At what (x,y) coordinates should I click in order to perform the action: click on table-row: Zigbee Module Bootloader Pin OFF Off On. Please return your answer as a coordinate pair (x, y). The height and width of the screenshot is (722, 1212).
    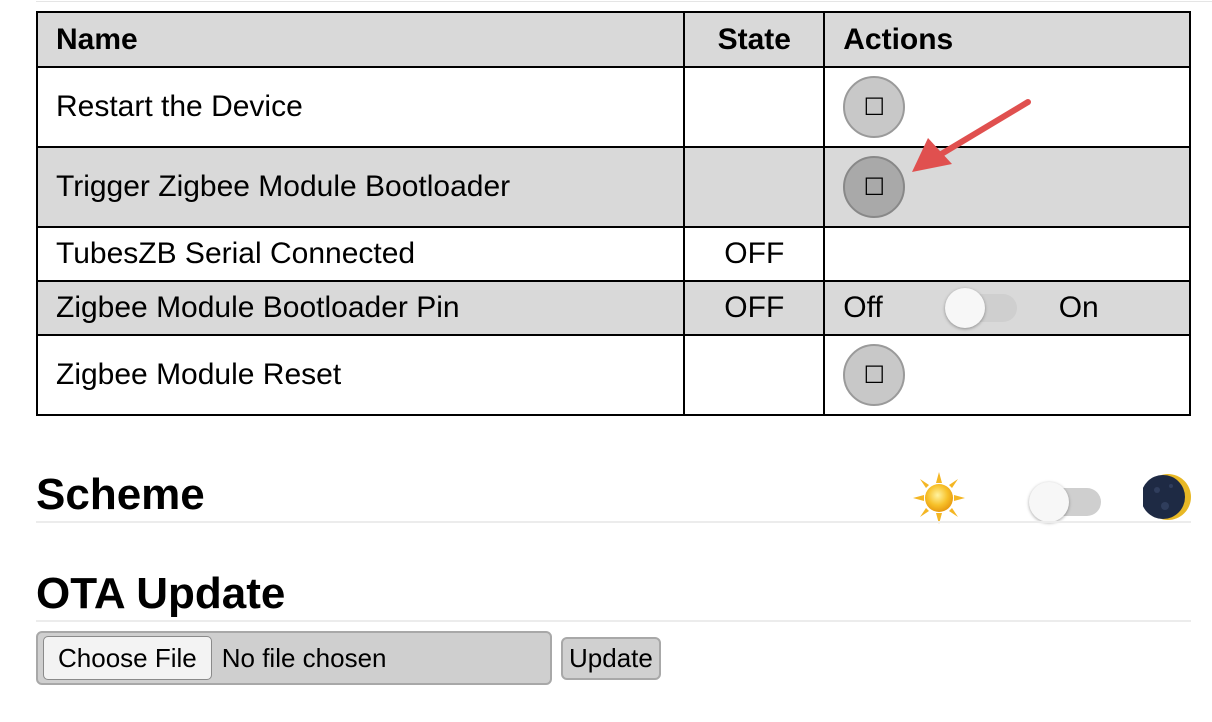
    Looking at the image, I should click on (613, 308).